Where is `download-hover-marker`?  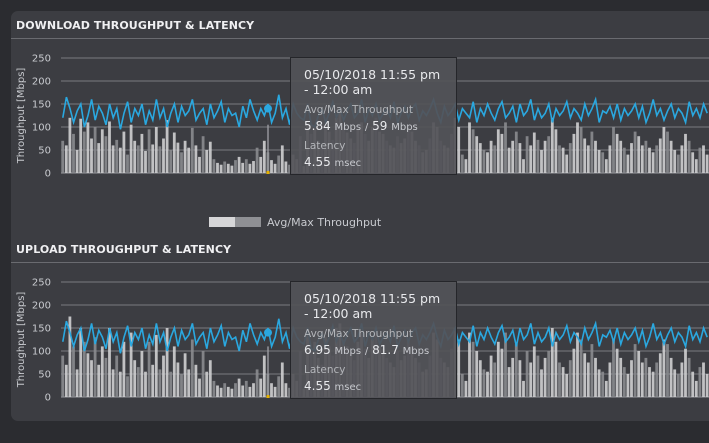 download-hover-marker is located at coordinates (268, 172).